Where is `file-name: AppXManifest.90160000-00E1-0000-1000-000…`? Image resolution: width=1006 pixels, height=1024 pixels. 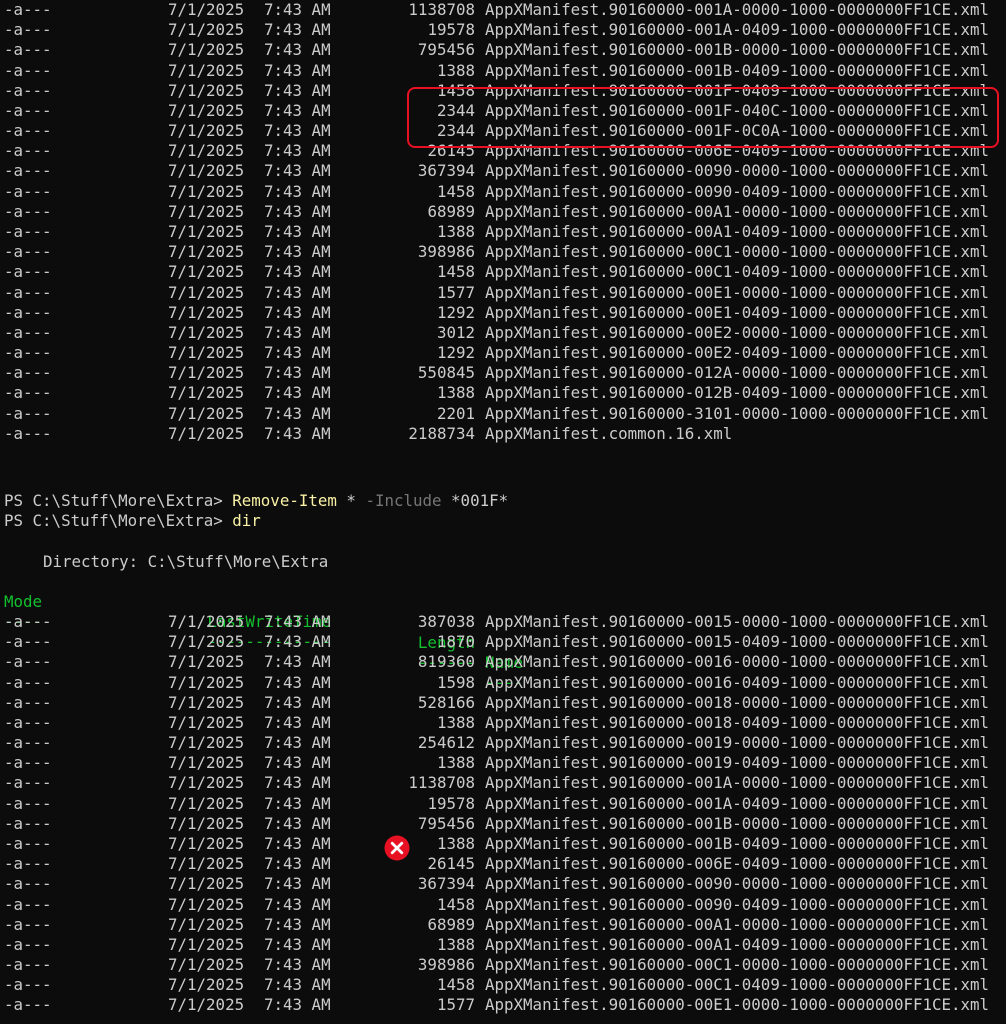
file-name: AppXManifest.90160000-00E1-0000-1000-000… is located at coordinates (737, 1005).